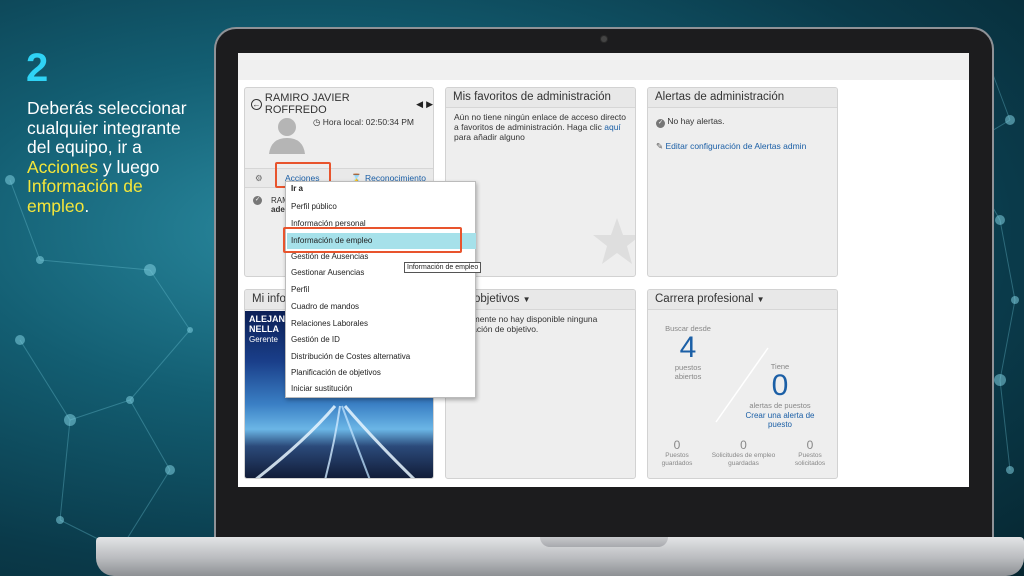 This screenshot has width=1024, height=576. What do you see at coordinates (63, 166) in the screenshot?
I see `instruction-highlight-acciones: Acciones` at bounding box center [63, 166].